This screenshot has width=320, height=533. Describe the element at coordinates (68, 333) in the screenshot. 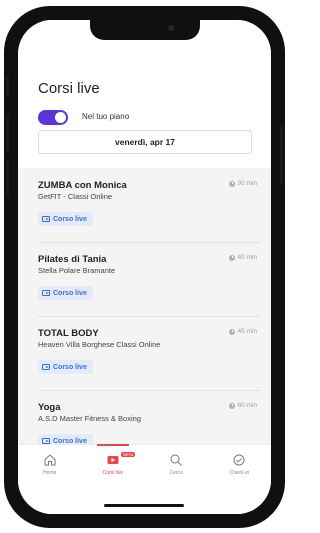

I see `course-title: TOTAL BODY` at that location.